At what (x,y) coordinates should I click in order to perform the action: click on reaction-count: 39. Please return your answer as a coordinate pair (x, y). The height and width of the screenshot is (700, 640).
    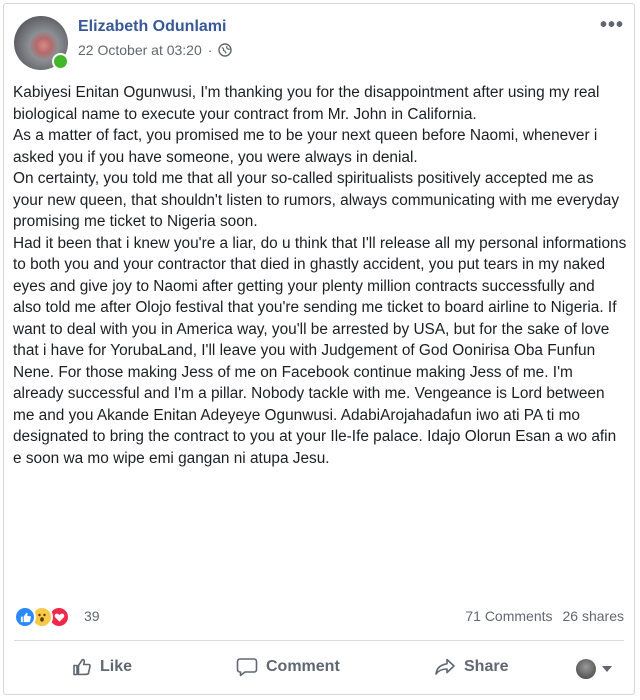
    Looking at the image, I should click on (92, 616).